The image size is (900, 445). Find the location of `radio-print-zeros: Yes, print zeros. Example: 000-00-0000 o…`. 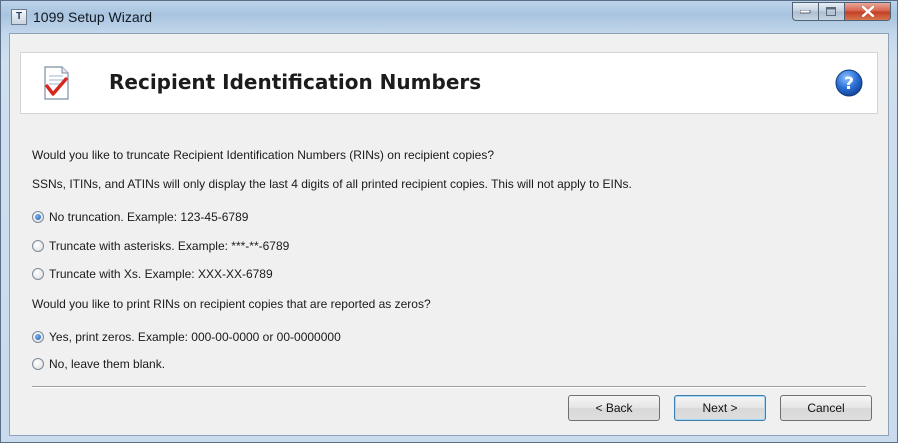

radio-print-zeros: Yes, print zeros. Example: 000-00-0000 o… is located at coordinates (186, 337).